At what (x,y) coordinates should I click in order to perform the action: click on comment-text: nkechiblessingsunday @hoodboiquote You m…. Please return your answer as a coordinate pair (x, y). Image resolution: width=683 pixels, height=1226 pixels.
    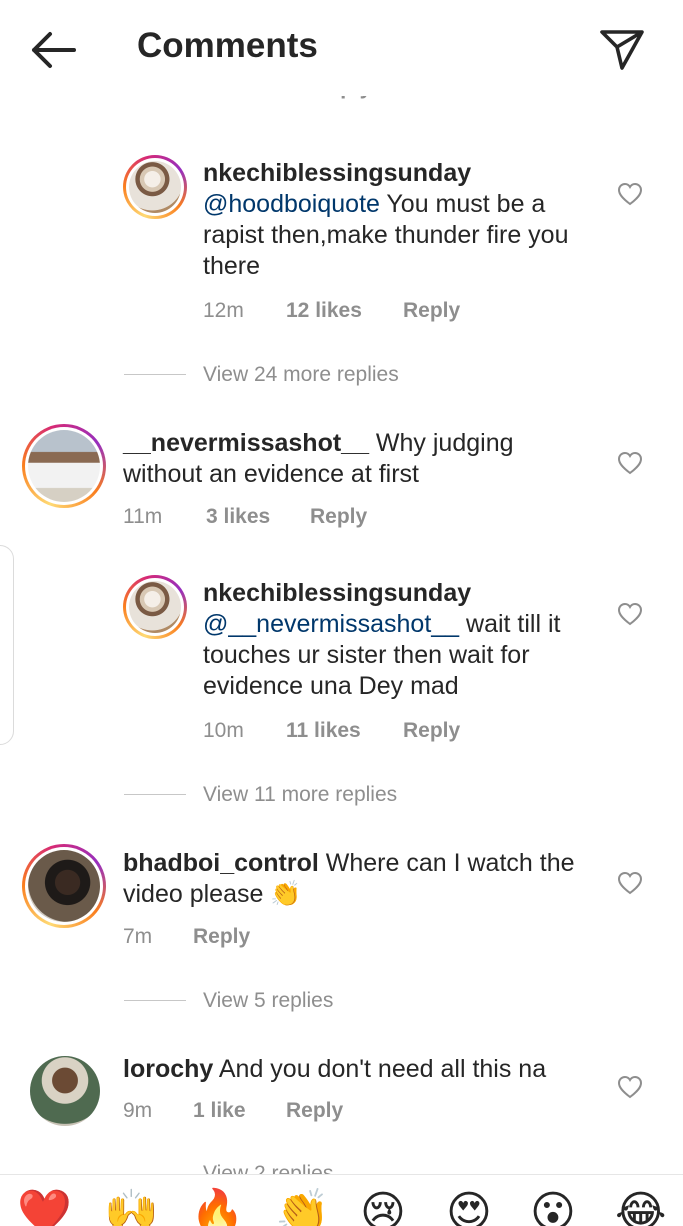
    Looking at the image, I should click on (403, 220).